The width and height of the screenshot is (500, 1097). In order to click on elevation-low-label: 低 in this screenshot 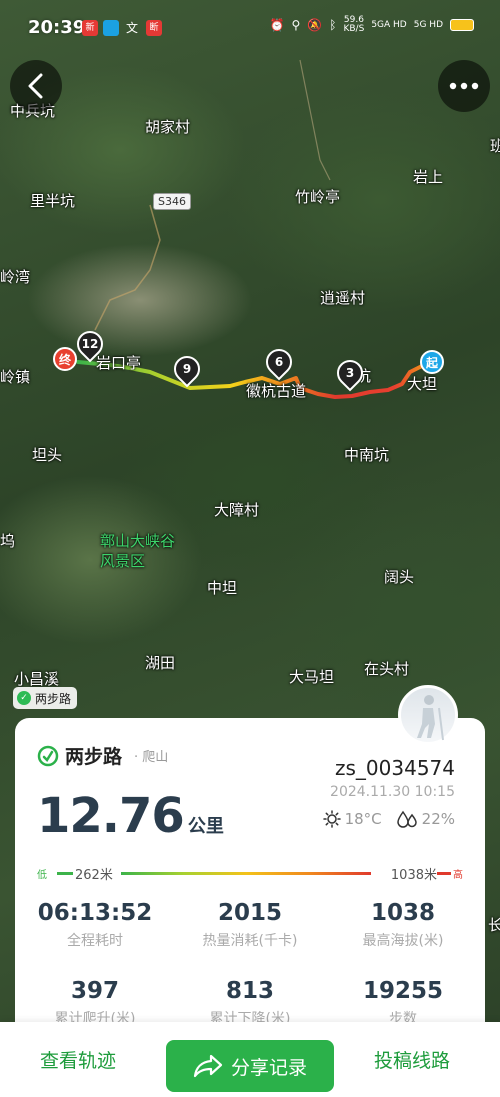, I will do `click(42, 875)`.